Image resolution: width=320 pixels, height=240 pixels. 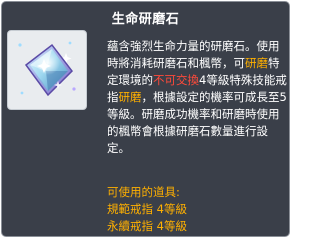 I want to click on gemstone-shard-icon, so click(x=47, y=69).